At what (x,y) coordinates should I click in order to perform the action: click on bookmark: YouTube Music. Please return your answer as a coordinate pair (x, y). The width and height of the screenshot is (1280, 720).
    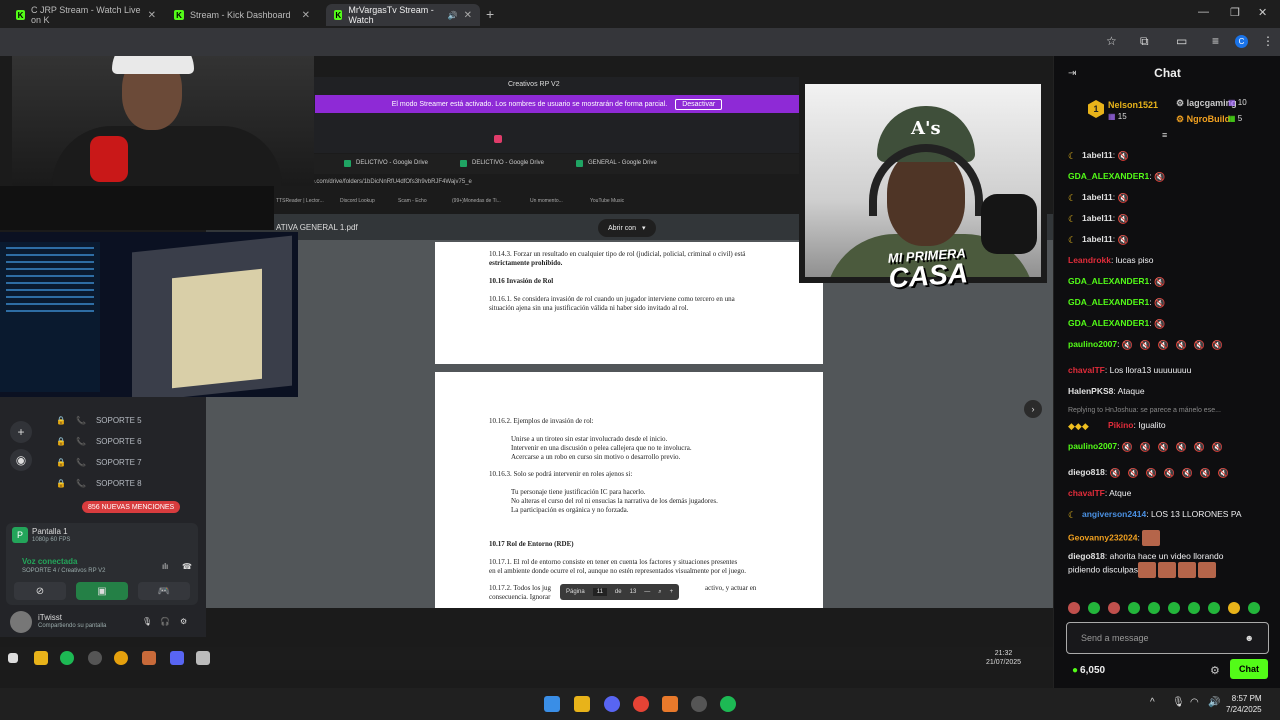
    Looking at the image, I should click on (607, 201).